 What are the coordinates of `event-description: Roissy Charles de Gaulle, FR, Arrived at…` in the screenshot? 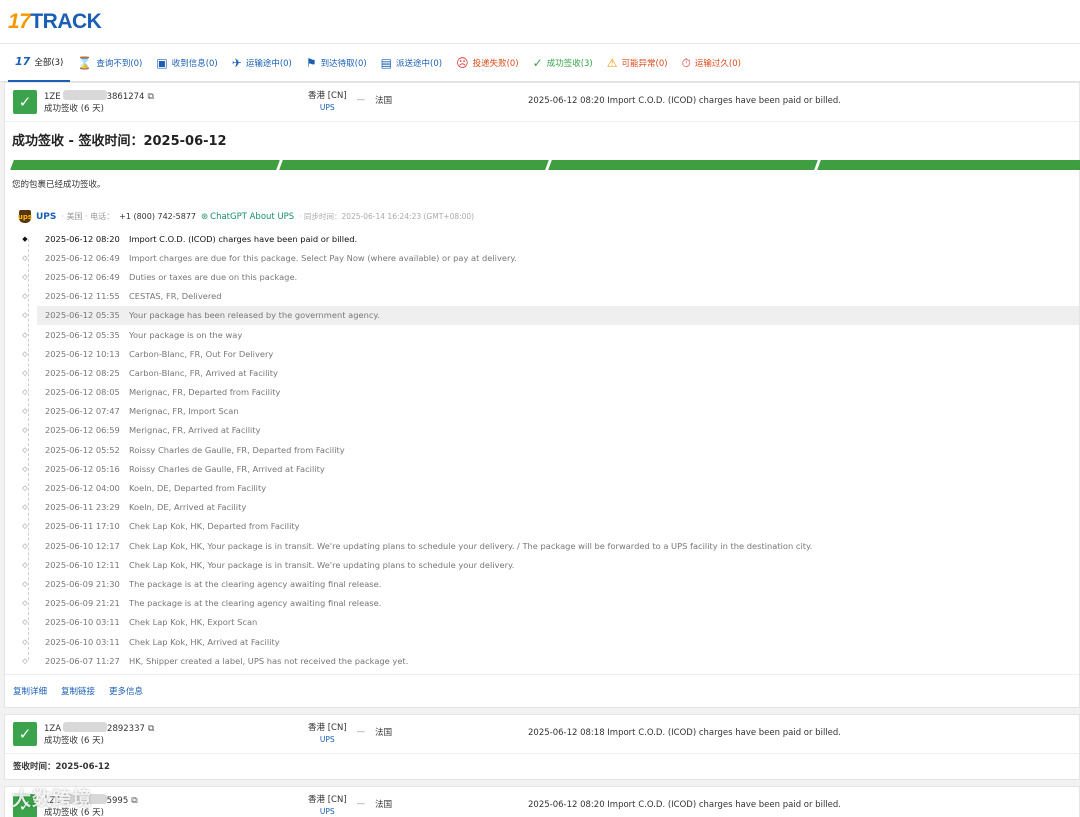 It's located at (227, 468).